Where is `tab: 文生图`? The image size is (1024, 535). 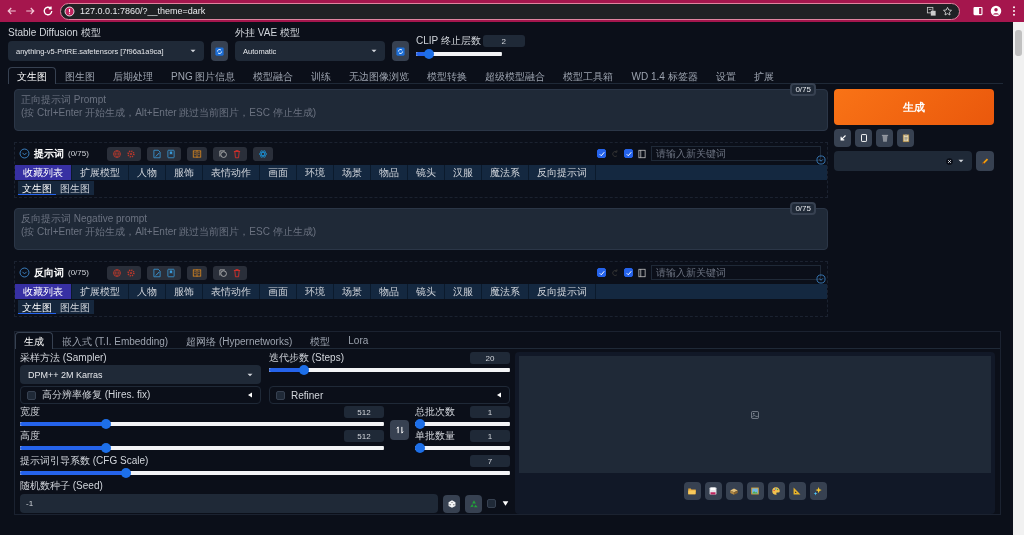 tab: 文生图 is located at coordinates (32, 75).